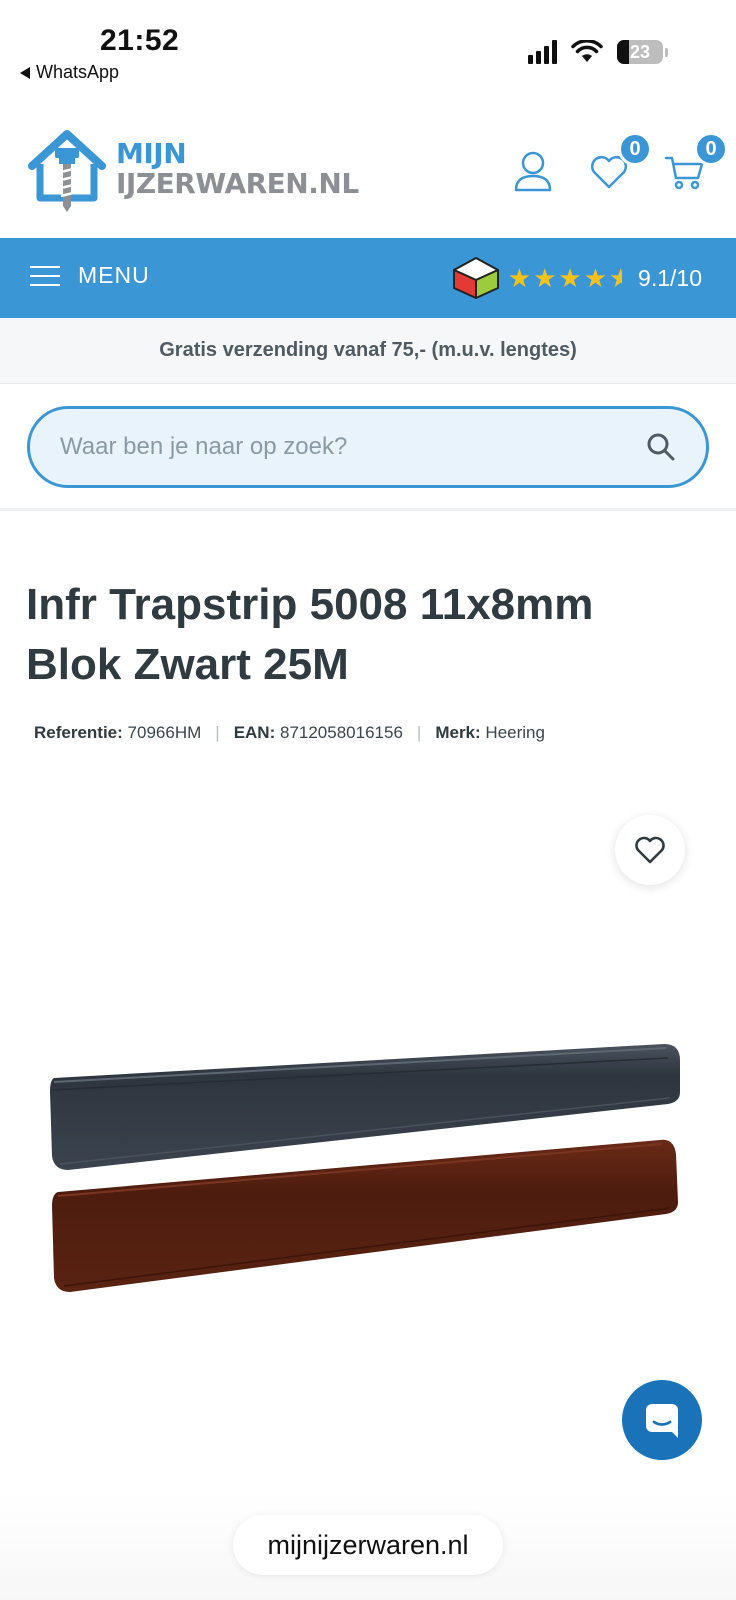  Describe the element at coordinates (542, 52) in the screenshot. I see `cellular-signal-icon` at that location.